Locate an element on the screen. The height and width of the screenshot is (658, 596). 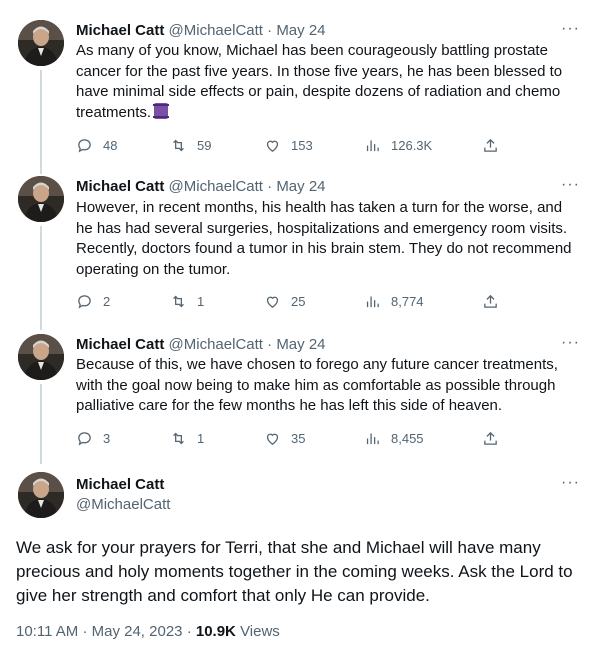
reply-count: 3 is located at coordinates (107, 438).